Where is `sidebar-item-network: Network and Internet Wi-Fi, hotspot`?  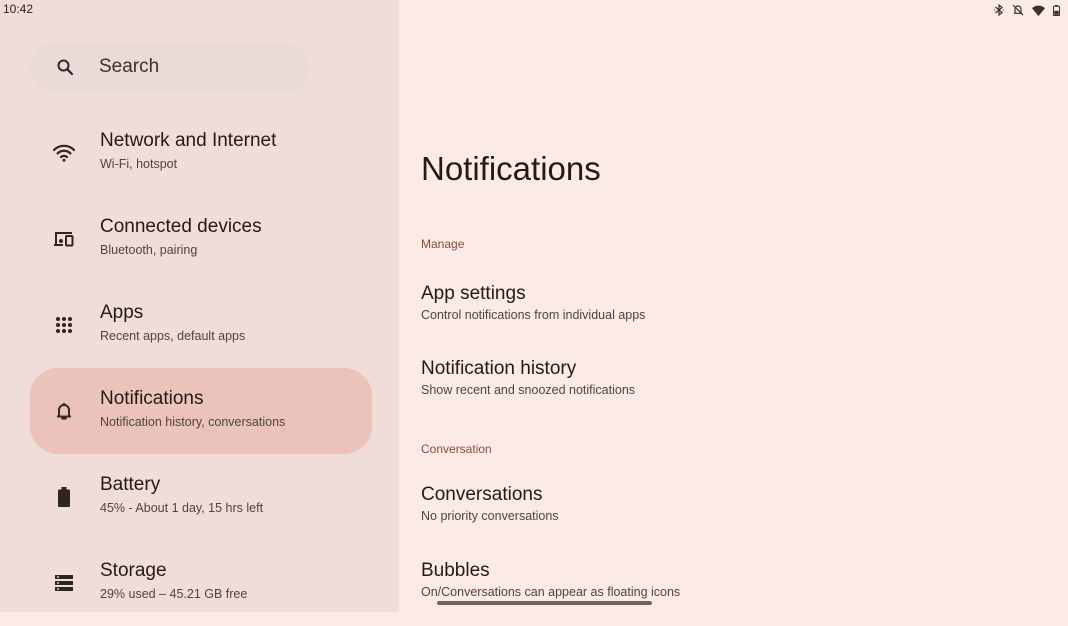 sidebar-item-network: Network and Internet Wi-Fi, hotspot is located at coordinates (201, 153).